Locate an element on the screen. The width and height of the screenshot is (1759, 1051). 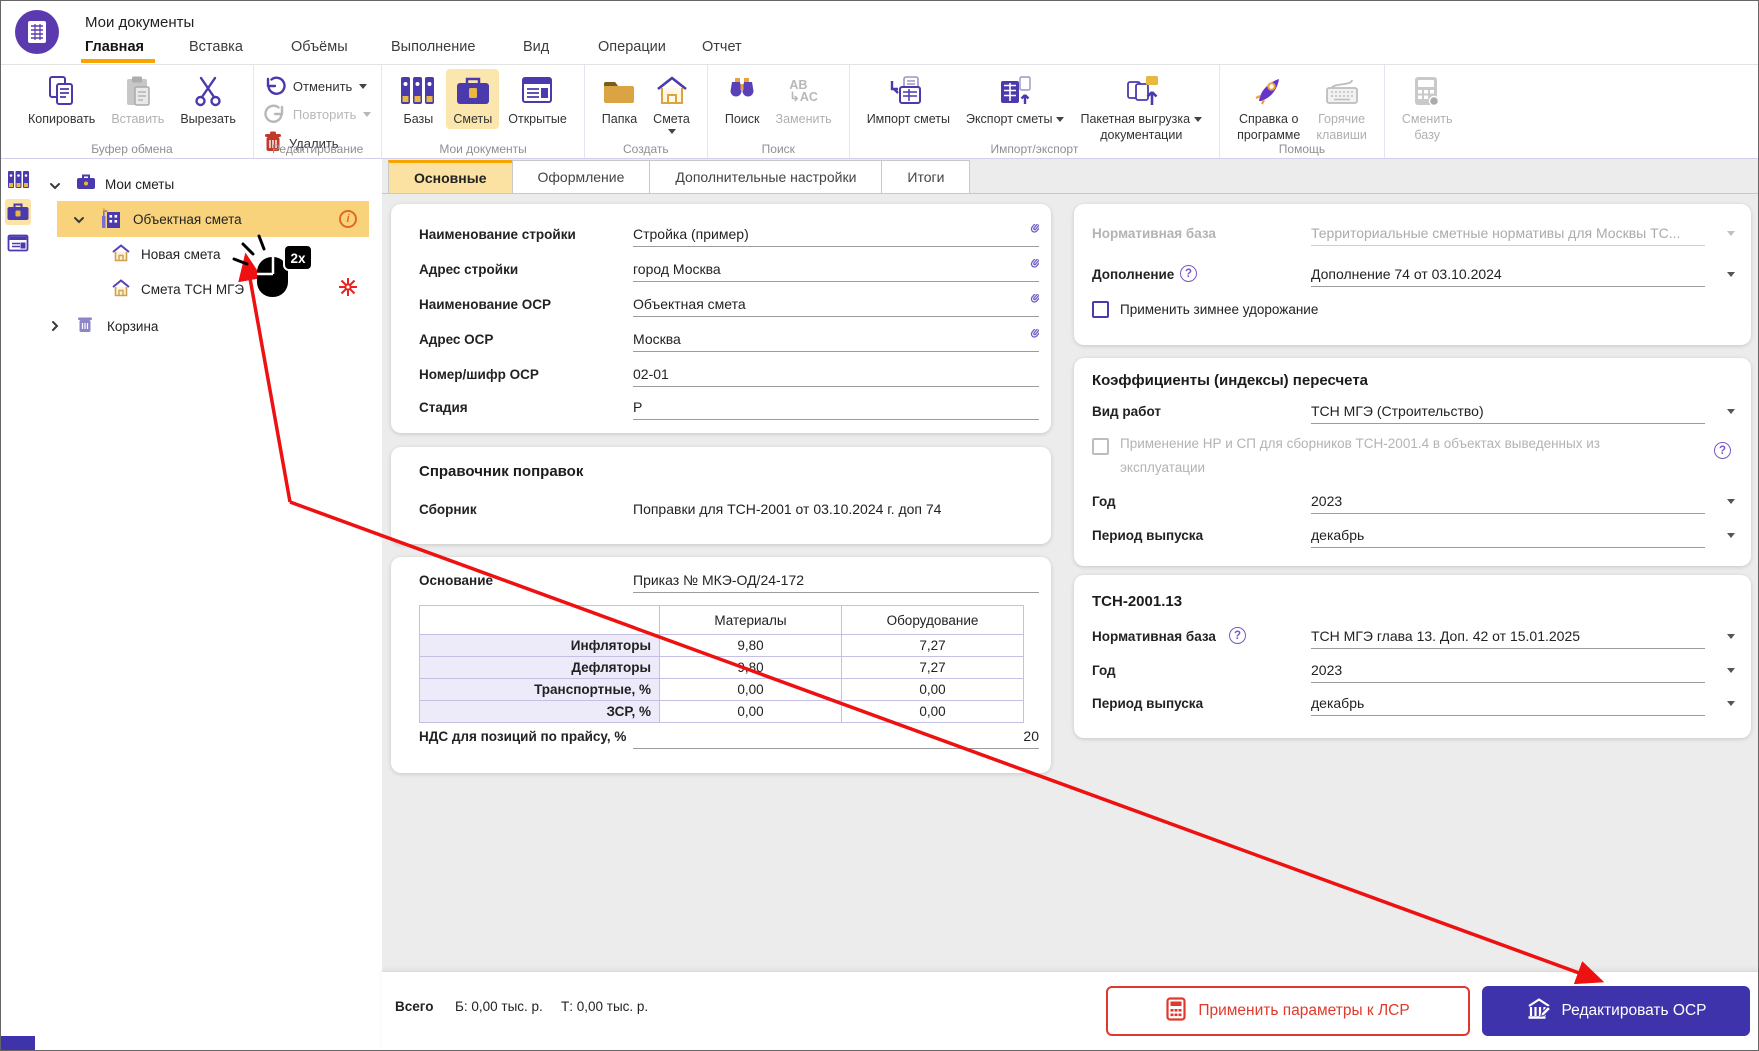
tab-design: Оформление is located at coordinates (581, 176).